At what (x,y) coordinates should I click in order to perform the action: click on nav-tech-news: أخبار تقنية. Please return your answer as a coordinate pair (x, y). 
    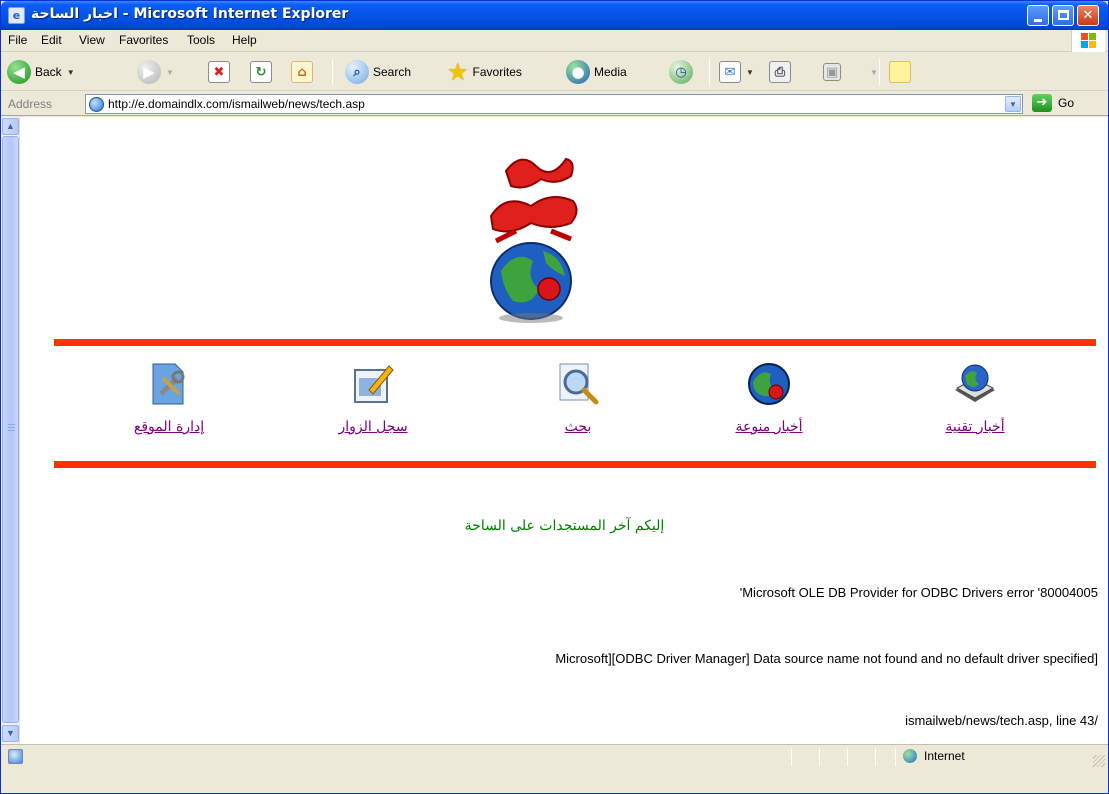
    Looking at the image, I should click on (975, 397).